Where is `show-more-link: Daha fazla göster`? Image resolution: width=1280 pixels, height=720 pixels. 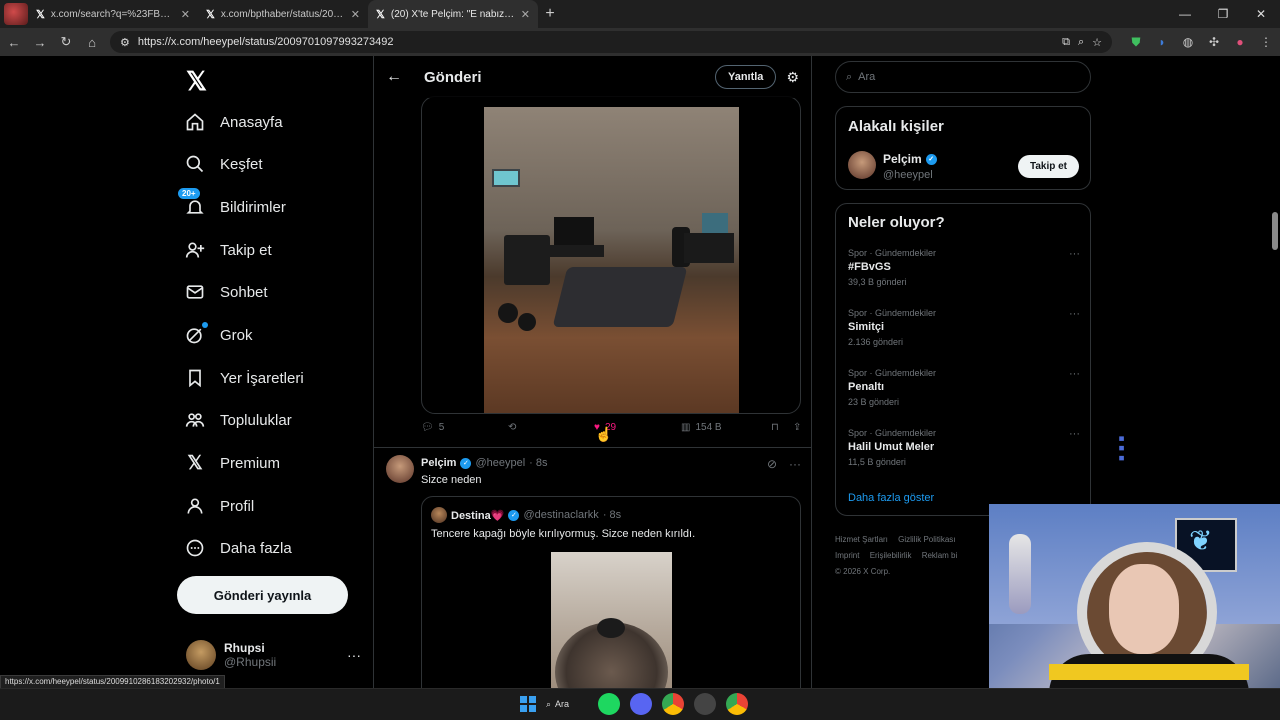
show-more-link: Daha fazla göster is located at coordinates (891, 498).